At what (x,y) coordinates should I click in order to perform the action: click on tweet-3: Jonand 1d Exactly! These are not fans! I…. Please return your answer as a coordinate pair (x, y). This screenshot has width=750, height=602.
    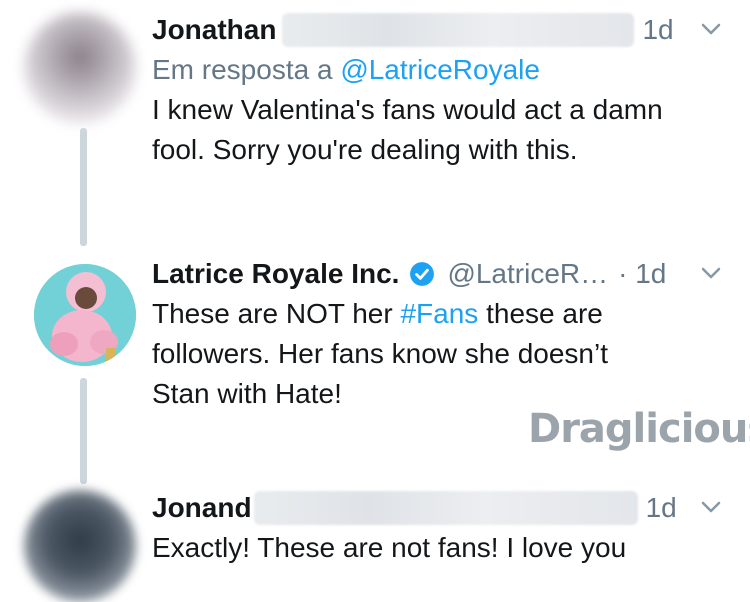
    Looking at the image, I should click on (439, 528).